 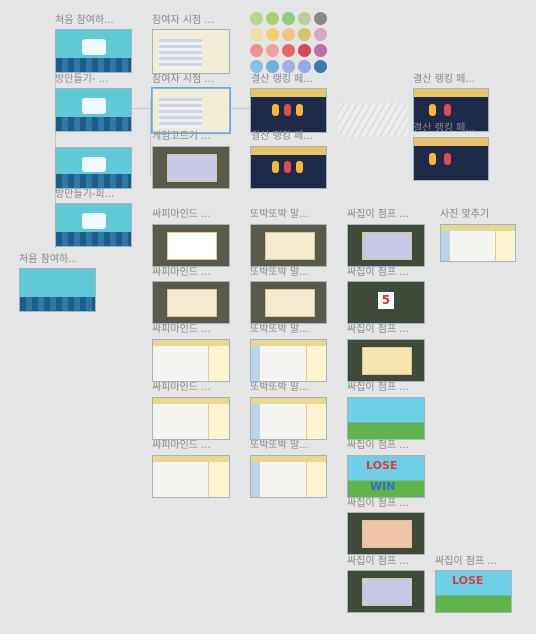 I want to click on participant-list, so click(x=180, y=54).